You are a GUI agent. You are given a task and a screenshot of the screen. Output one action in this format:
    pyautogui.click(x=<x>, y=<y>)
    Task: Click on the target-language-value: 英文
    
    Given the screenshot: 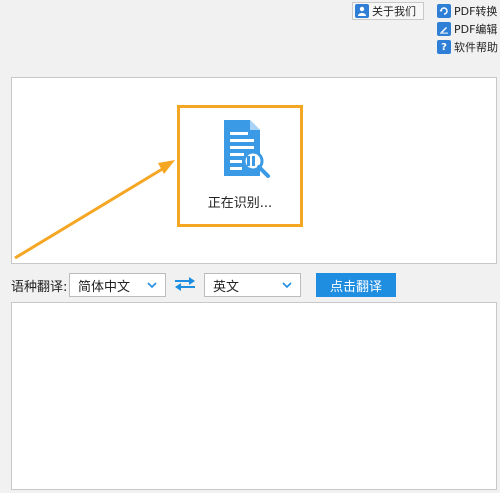 What is the action you would take?
    pyautogui.click(x=226, y=287)
    